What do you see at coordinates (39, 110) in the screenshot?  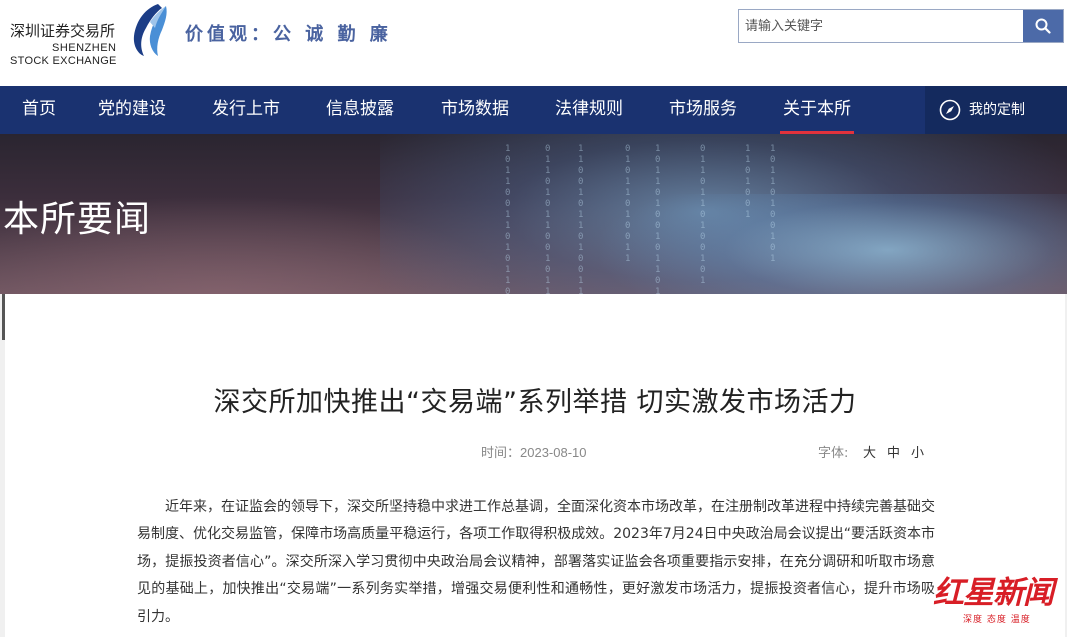 I see `nav-item-home: 首页` at bounding box center [39, 110].